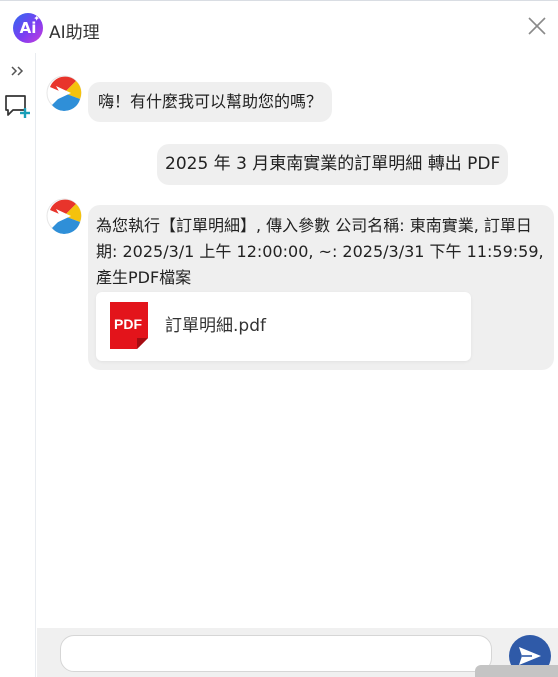  What do you see at coordinates (516, 671) in the screenshot?
I see `scroll-handle` at bounding box center [516, 671].